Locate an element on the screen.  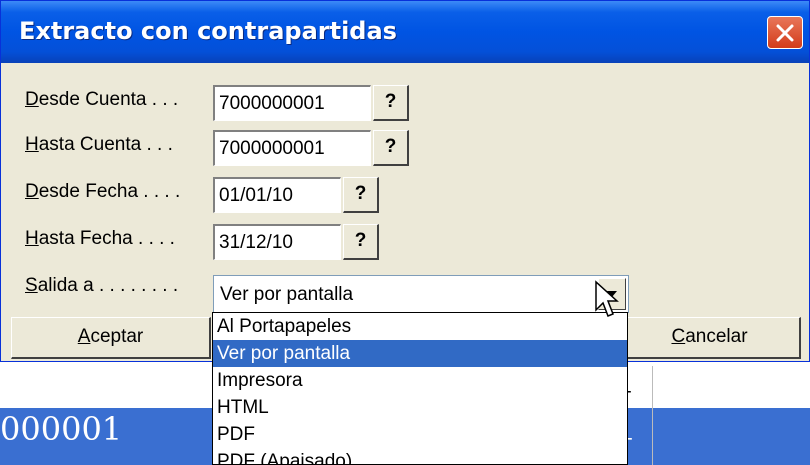
hasta-cuenta-label: Hasta Cuenta . . . is located at coordinates (99, 144).